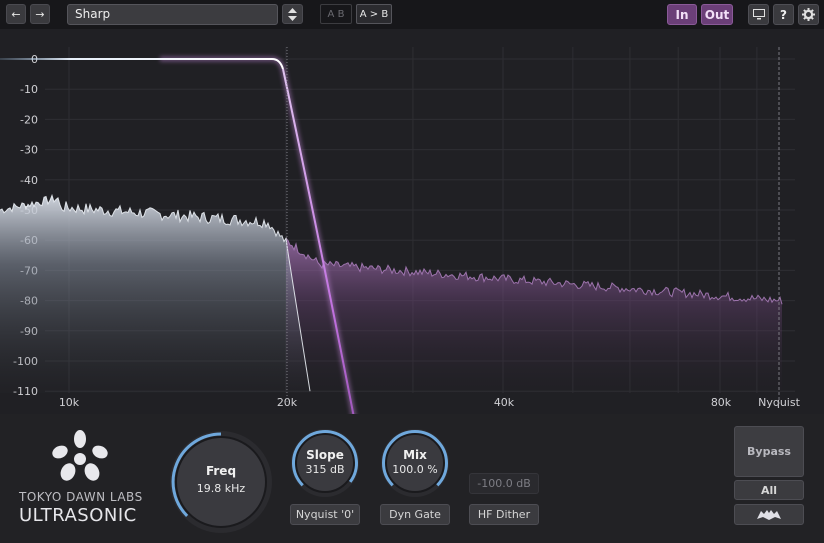 This screenshot has height=543, width=824. I want to click on nyquist-zero-button: Nyquist '0', so click(325, 514).